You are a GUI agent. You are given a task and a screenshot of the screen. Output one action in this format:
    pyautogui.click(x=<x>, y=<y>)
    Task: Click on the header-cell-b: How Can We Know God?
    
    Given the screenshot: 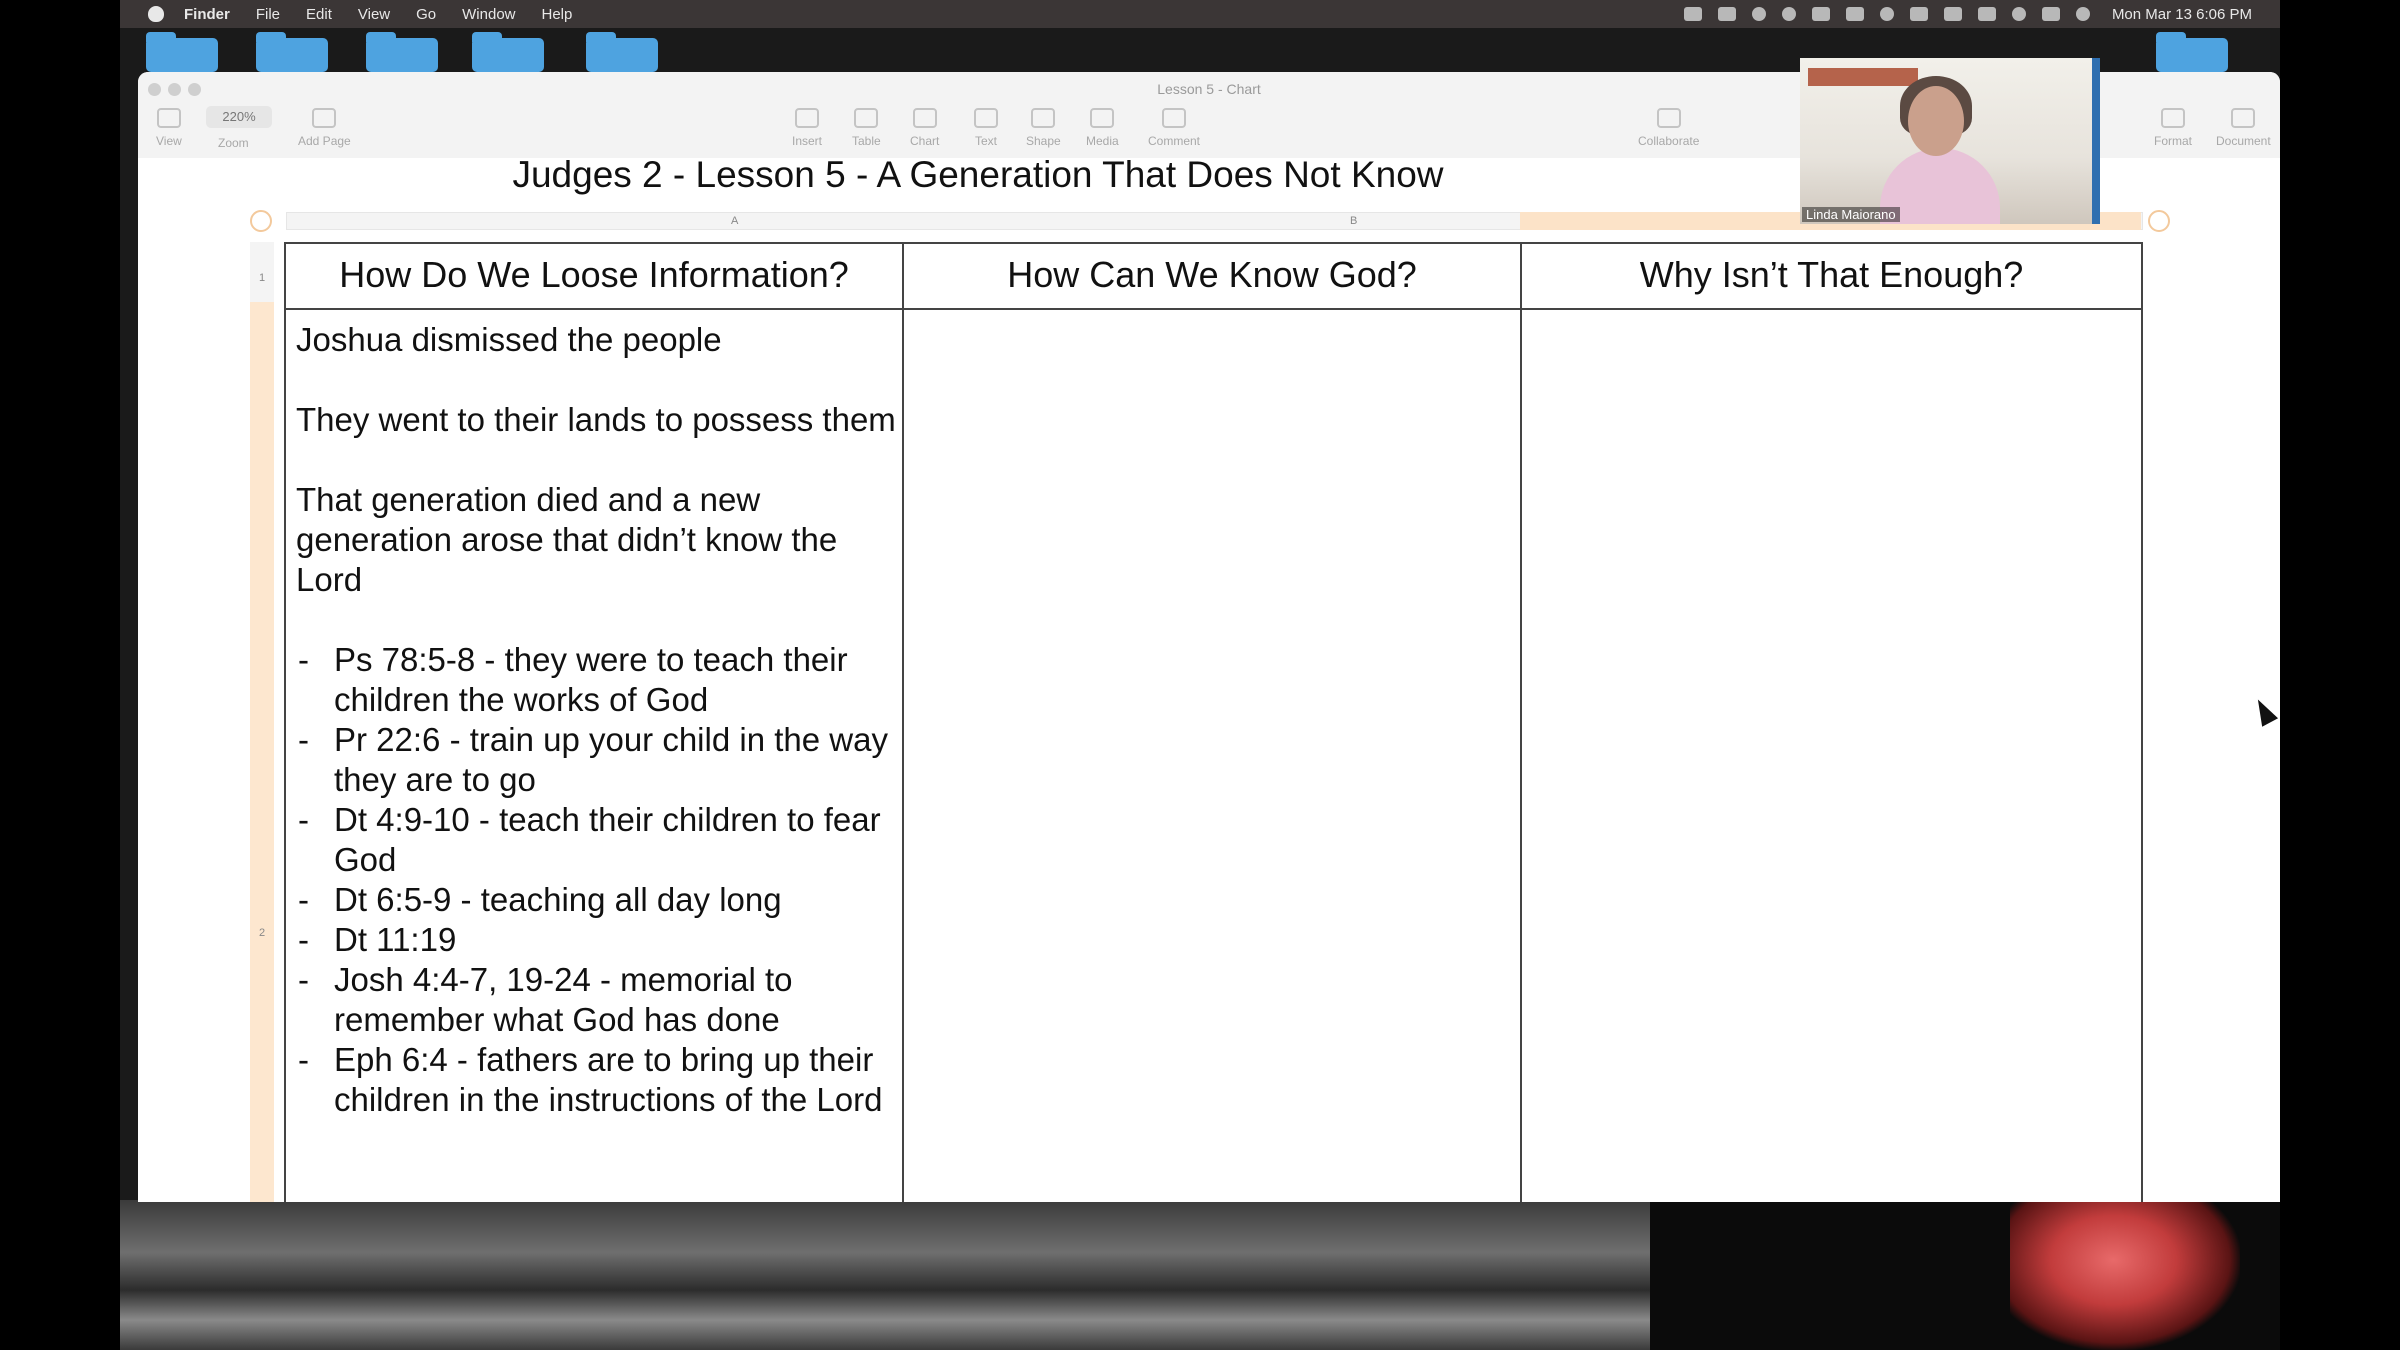 What is the action you would take?
    pyautogui.click(x=1212, y=275)
    